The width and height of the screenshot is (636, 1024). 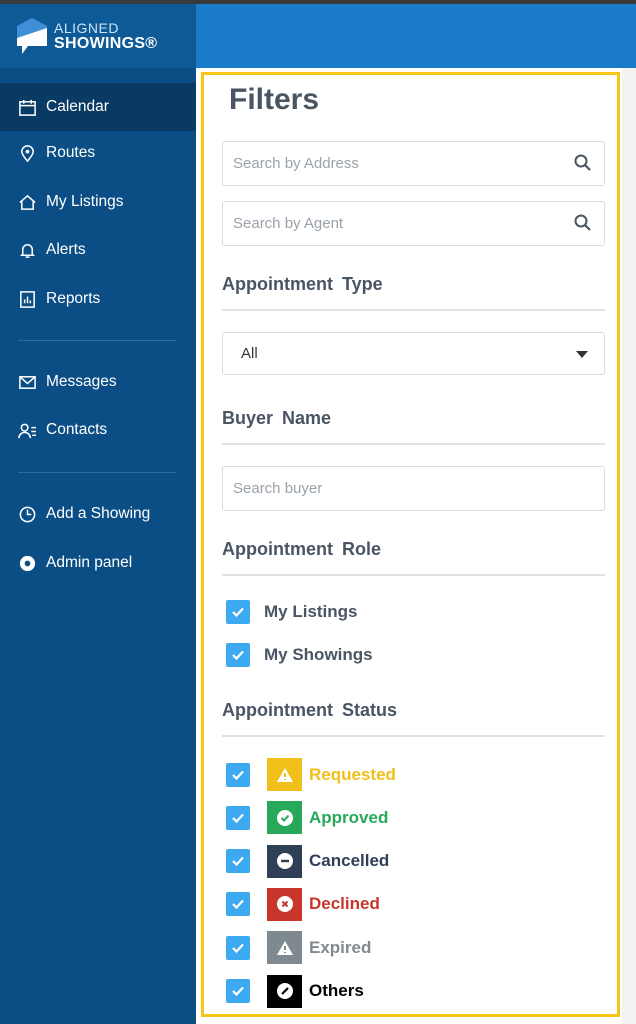 What do you see at coordinates (413, 163) in the screenshot?
I see `address-search-input: Search by Address` at bounding box center [413, 163].